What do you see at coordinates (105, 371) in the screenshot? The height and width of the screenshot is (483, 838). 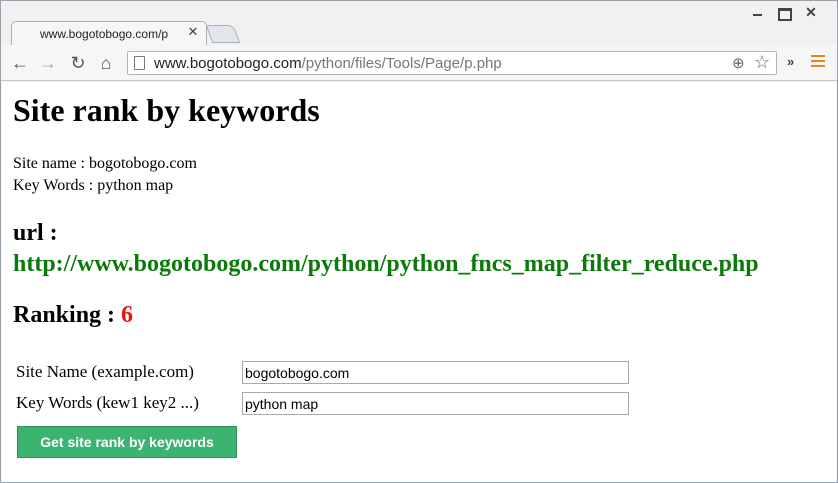 I see `site-name-label: Site Name (example.com)` at bounding box center [105, 371].